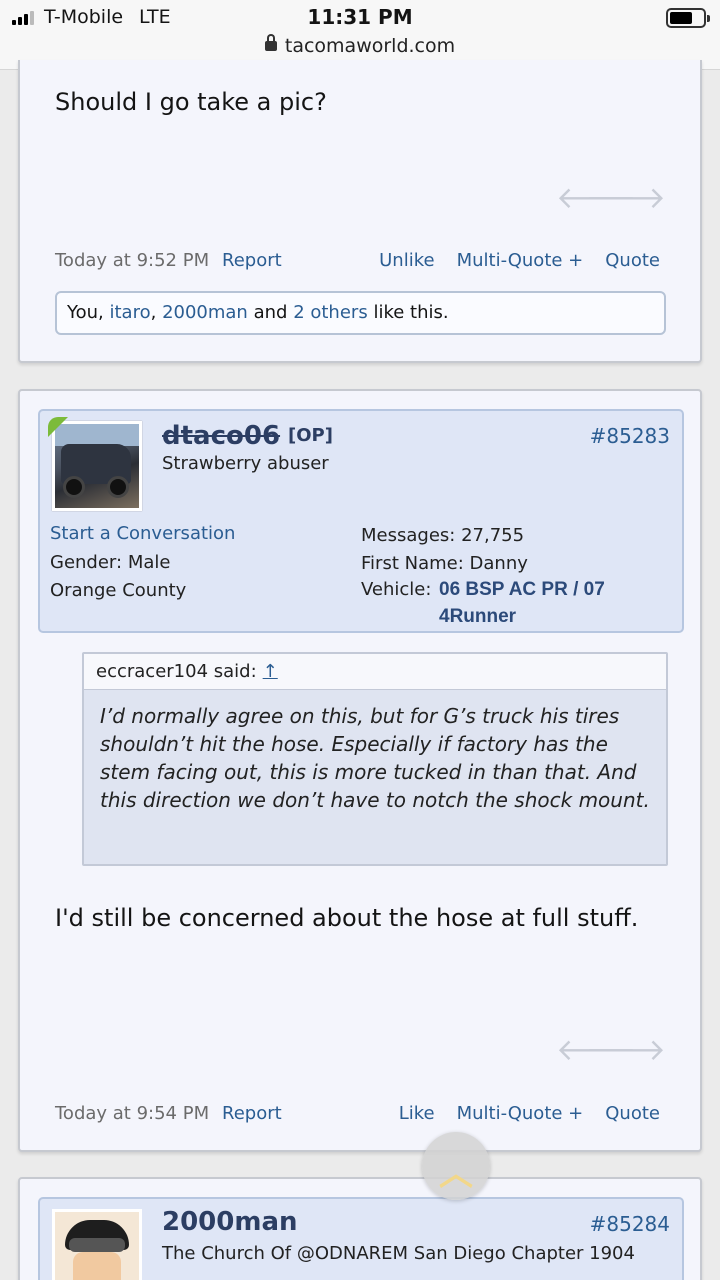  What do you see at coordinates (230, 1222) in the screenshot?
I see `username-link: 2000man` at bounding box center [230, 1222].